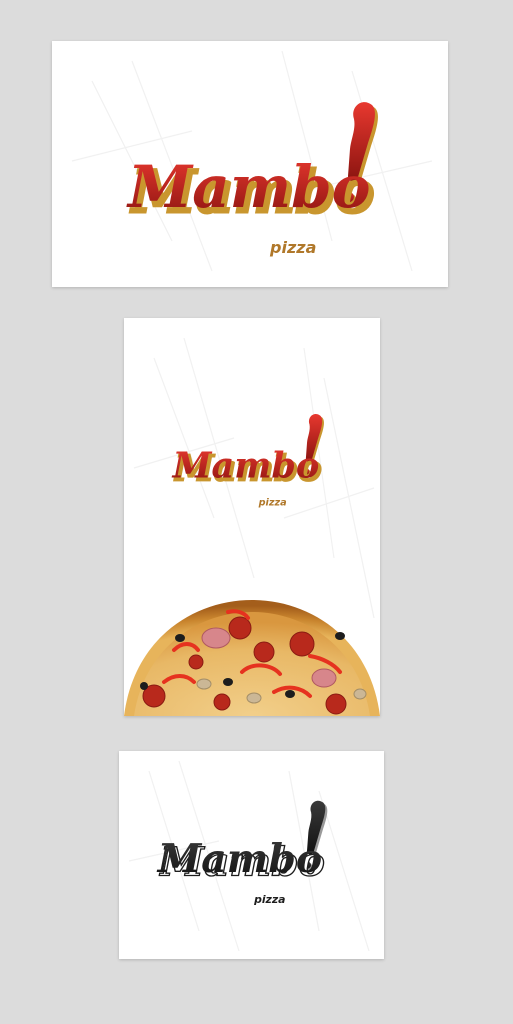 Image resolution: width=513 pixels, height=1024 pixels. I want to click on monochrome-card: Mambo Mambo pizza, so click(251, 855).